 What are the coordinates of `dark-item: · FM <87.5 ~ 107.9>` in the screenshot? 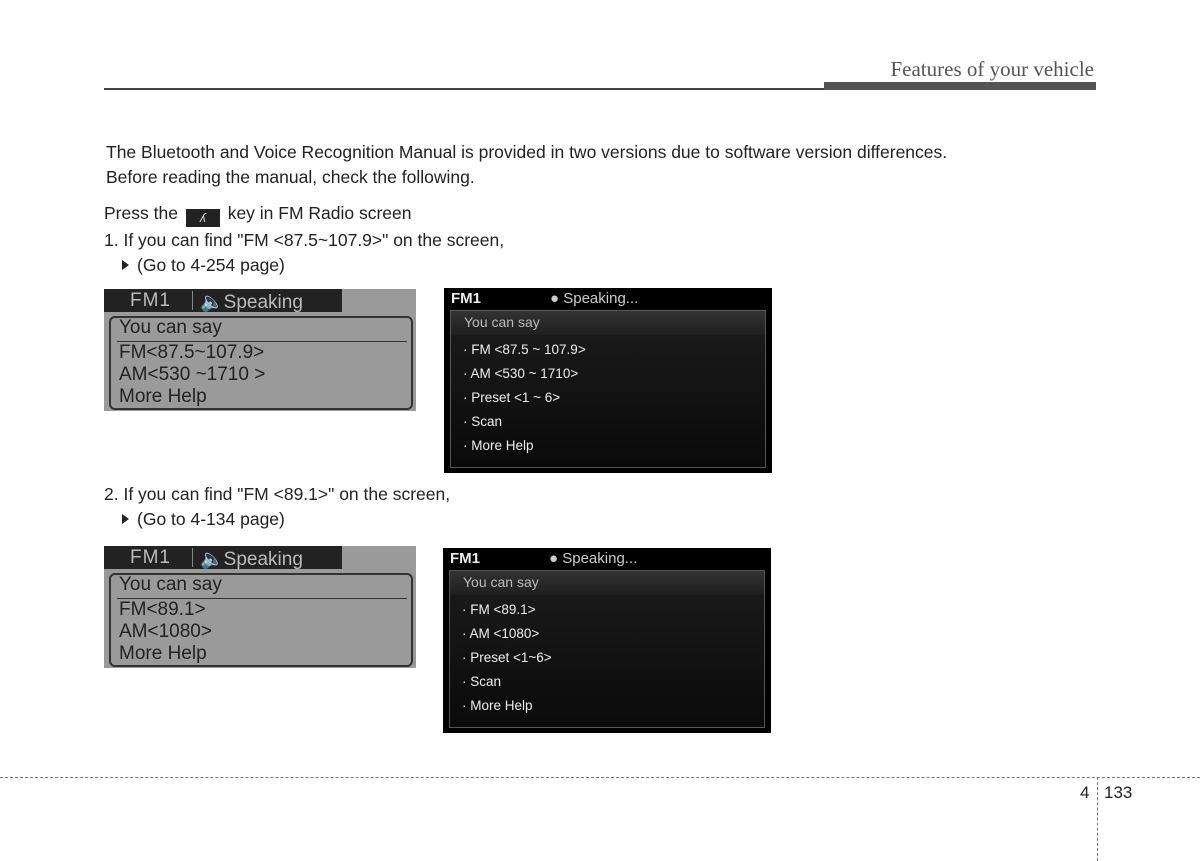 It's located at (524, 349).